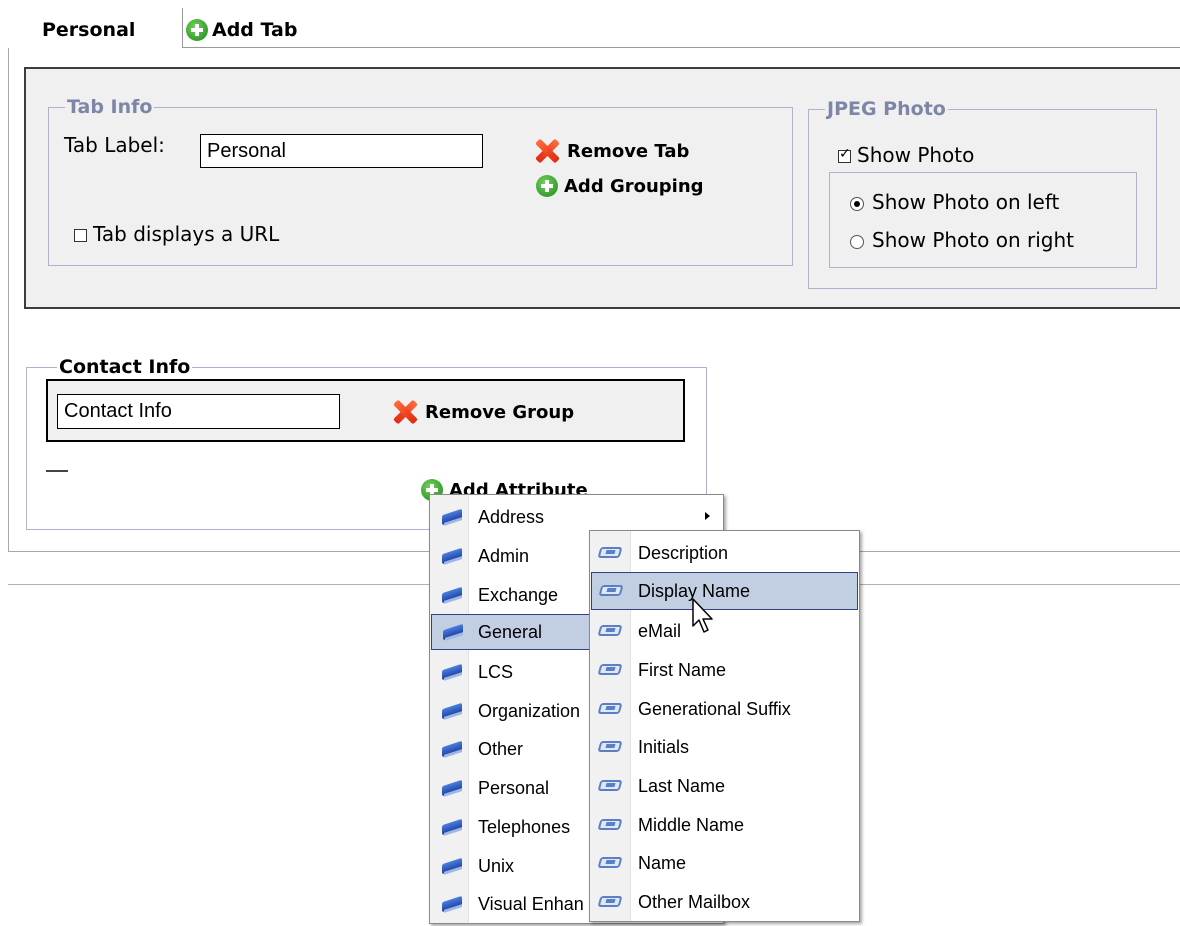 This screenshot has height=926, width=1180. I want to click on photo-left-label: Show Photo on left, so click(966, 202).